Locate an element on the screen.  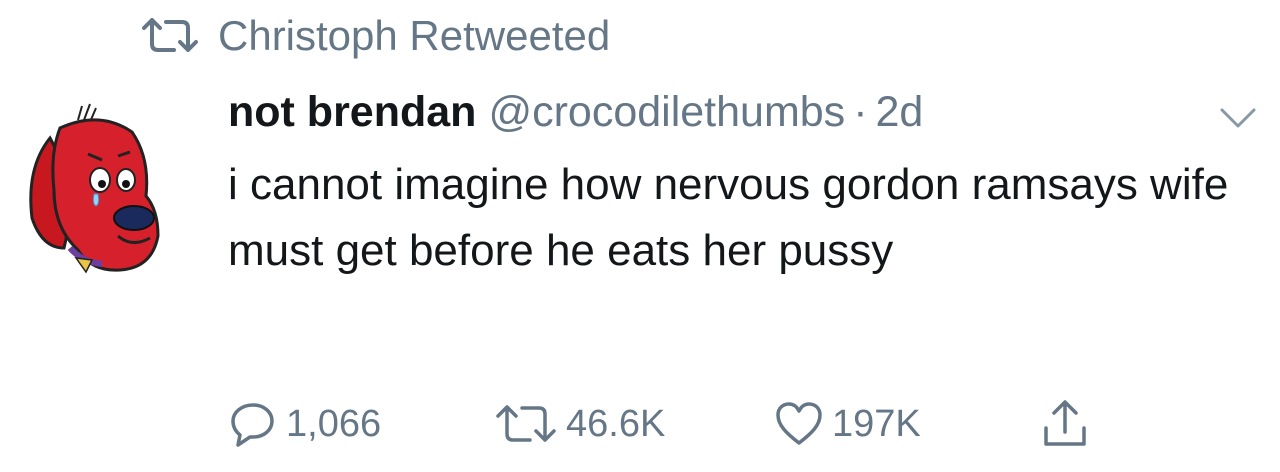
share-button is located at coordinates (1065, 424).